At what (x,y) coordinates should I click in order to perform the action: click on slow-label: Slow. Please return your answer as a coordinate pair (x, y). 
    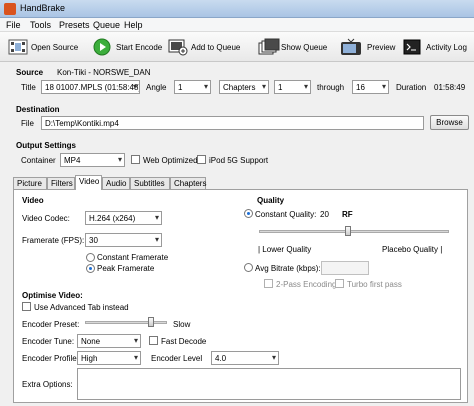
    Looking at the image, I should click on (182, 324).